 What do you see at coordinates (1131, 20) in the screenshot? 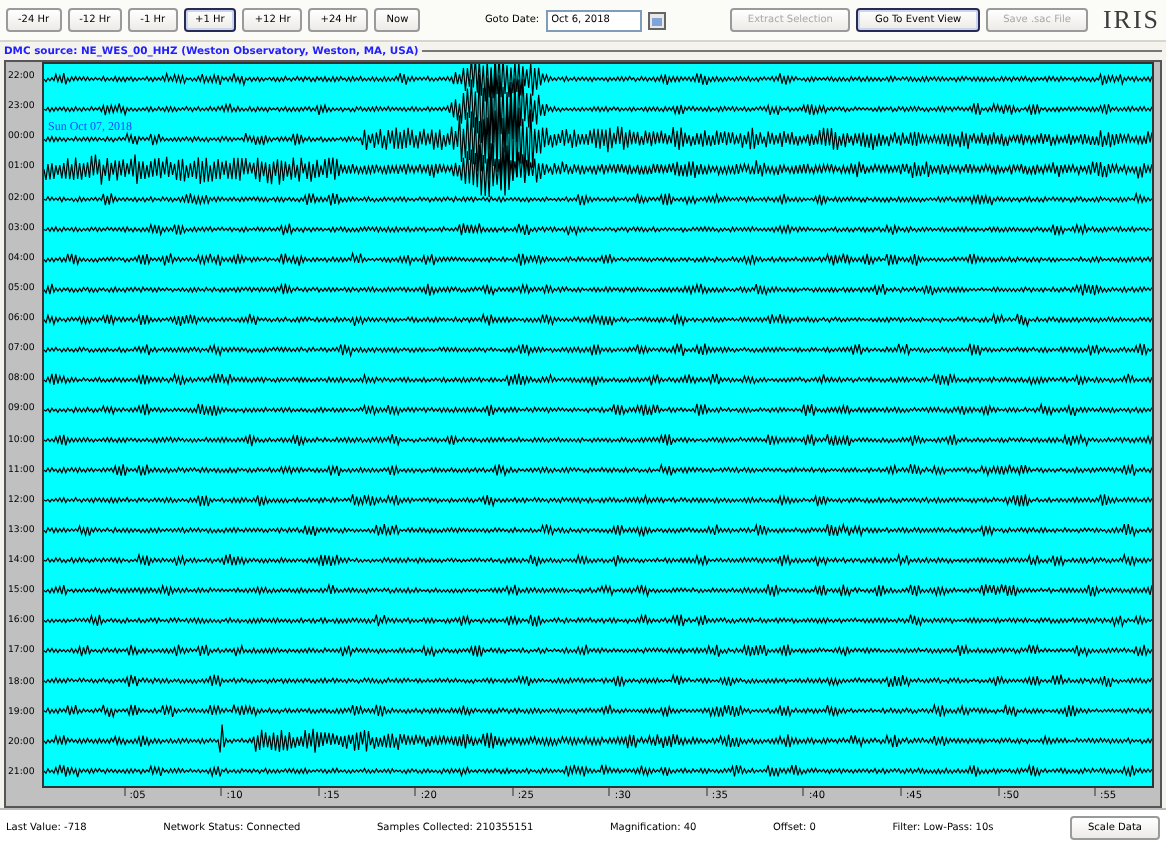
I see `logo: IRIS` at bounding box center [1131, 20].